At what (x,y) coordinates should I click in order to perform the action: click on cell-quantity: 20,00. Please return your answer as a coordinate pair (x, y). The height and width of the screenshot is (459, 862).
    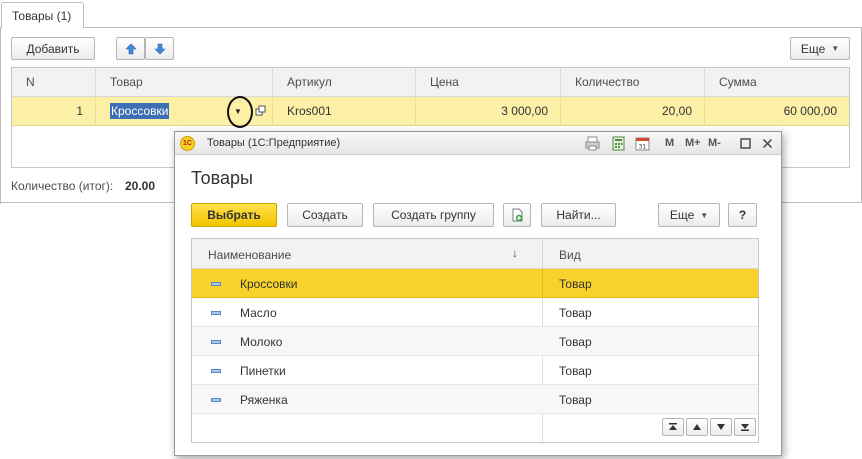
    Looking at the image, I should click on (633, 111).